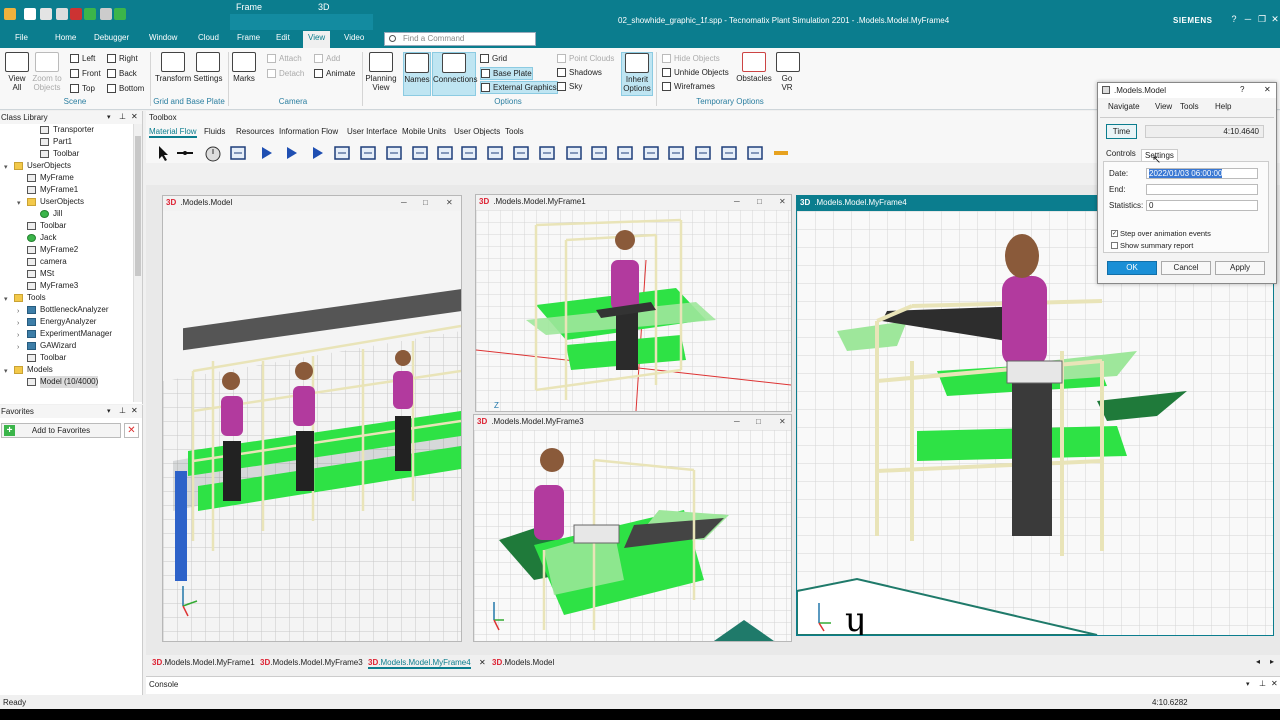 Image resolution: width=1280 pixels, height=720 pixels. Describe the element at coordinates (547, 153) in the screenshot. I see `angular-icon` at that location.